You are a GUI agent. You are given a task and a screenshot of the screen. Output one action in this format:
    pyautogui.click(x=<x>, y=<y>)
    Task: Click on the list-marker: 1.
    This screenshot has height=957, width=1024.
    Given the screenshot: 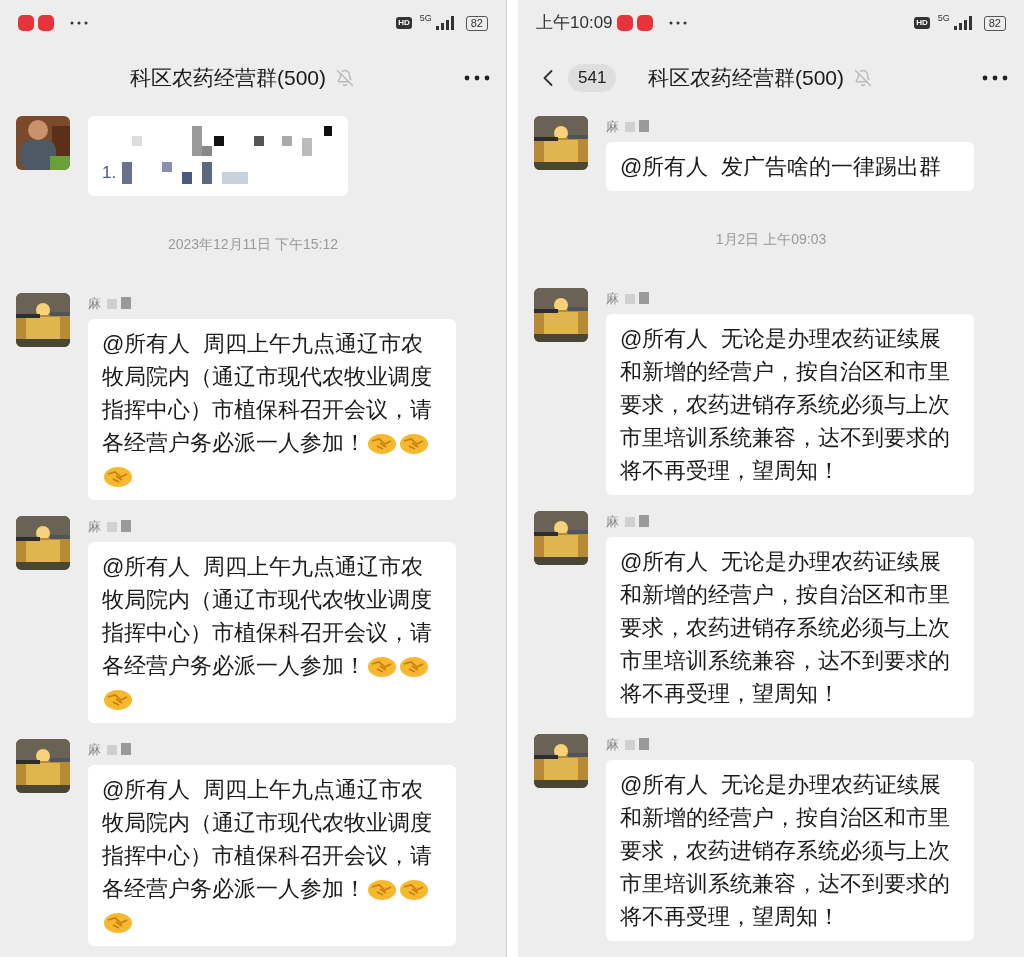 What is the action you would take?
    pyautogui.click(x=109, y=173)
    